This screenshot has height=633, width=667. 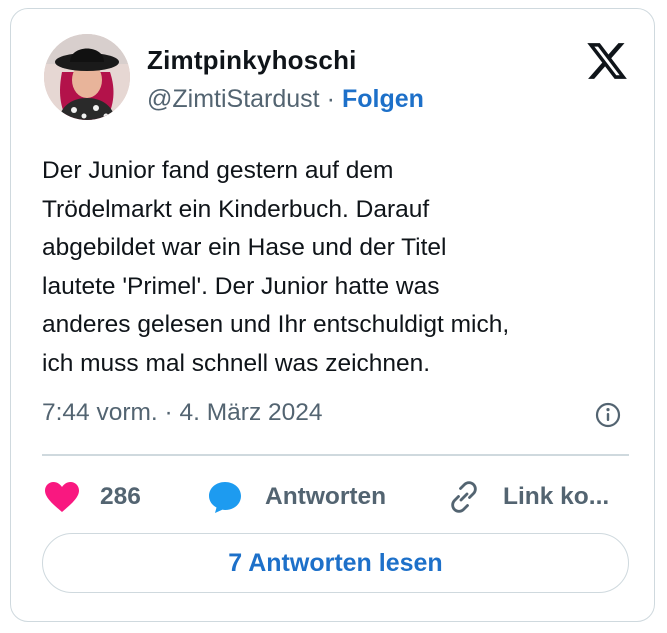 I want to click on author-avatar, so click(x=87, y=77).